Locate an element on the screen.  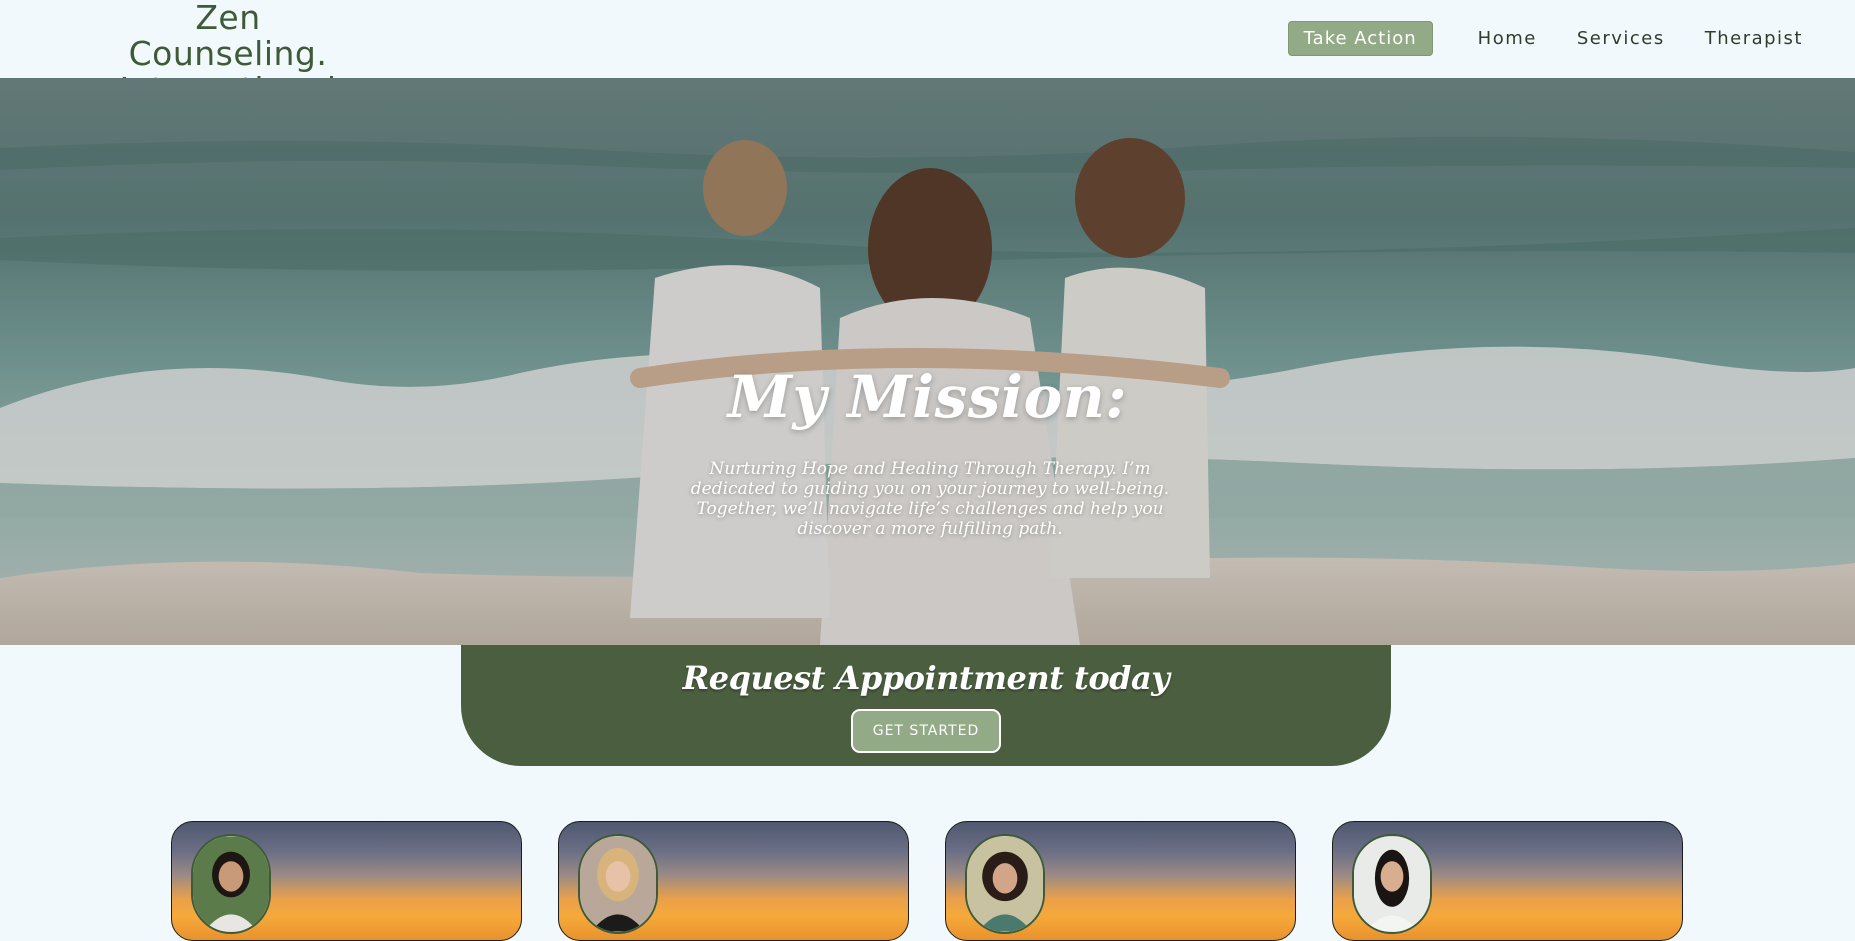
appointment-banner: Request Appointment today GET STARTED is located at coordinates (926, 705).